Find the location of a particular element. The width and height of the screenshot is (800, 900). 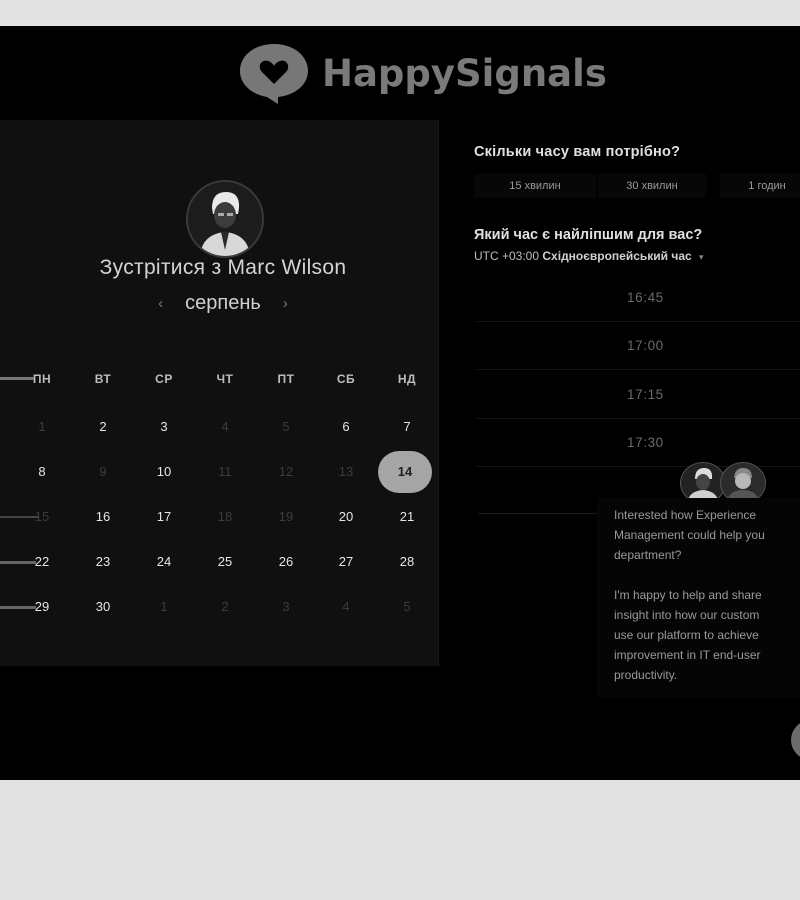

calendar-day: 15 is located at coordinates (42, 516).